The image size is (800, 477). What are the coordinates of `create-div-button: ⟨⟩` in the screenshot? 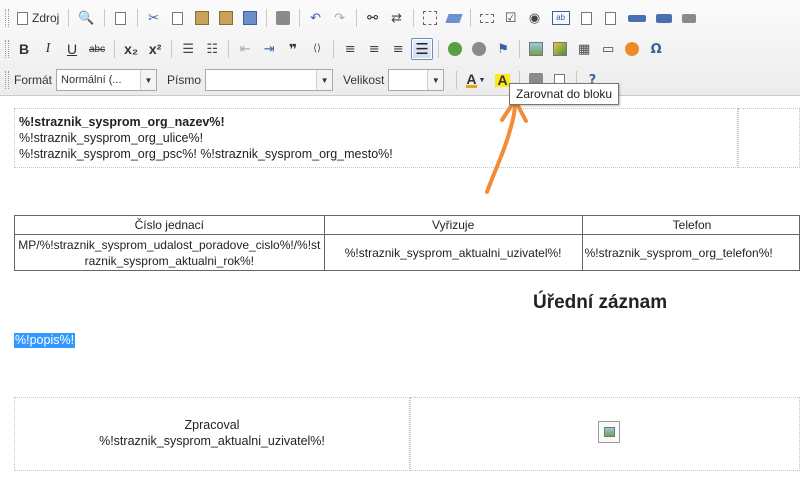 It's located at (317, 49).